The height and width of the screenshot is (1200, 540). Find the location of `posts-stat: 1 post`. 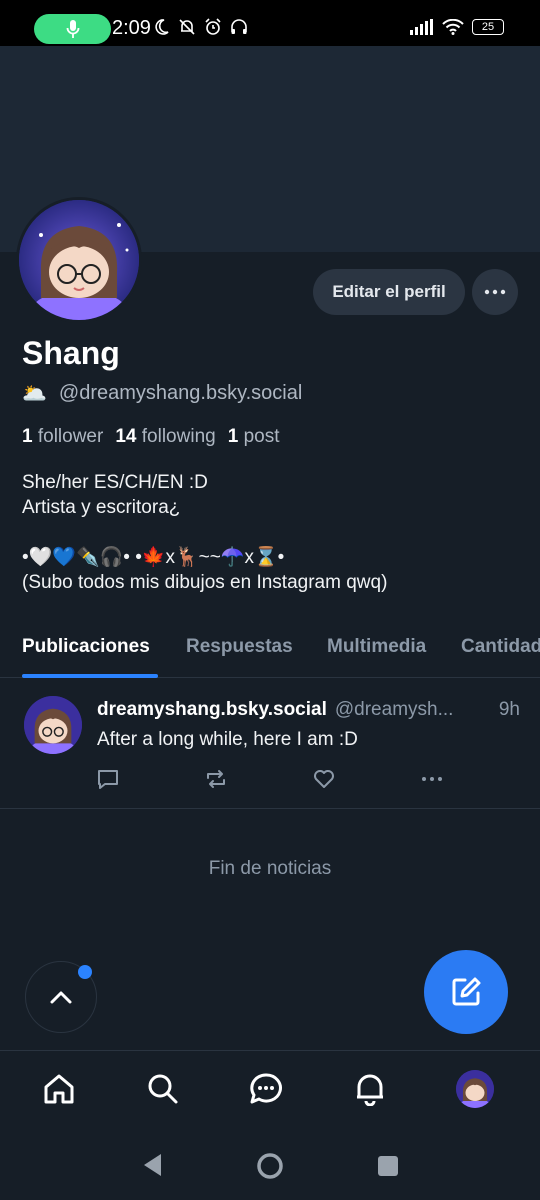

posts-stat: 1 post is located at coordinates (254, 437).